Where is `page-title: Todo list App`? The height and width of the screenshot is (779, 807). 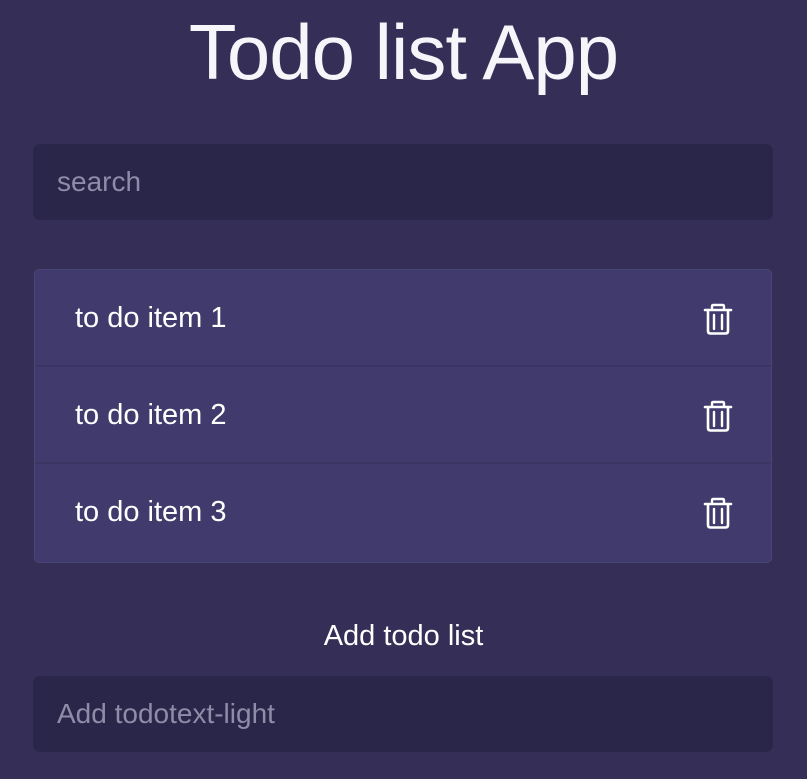 page-title: Todo list App is located at coordinates (403, 52).